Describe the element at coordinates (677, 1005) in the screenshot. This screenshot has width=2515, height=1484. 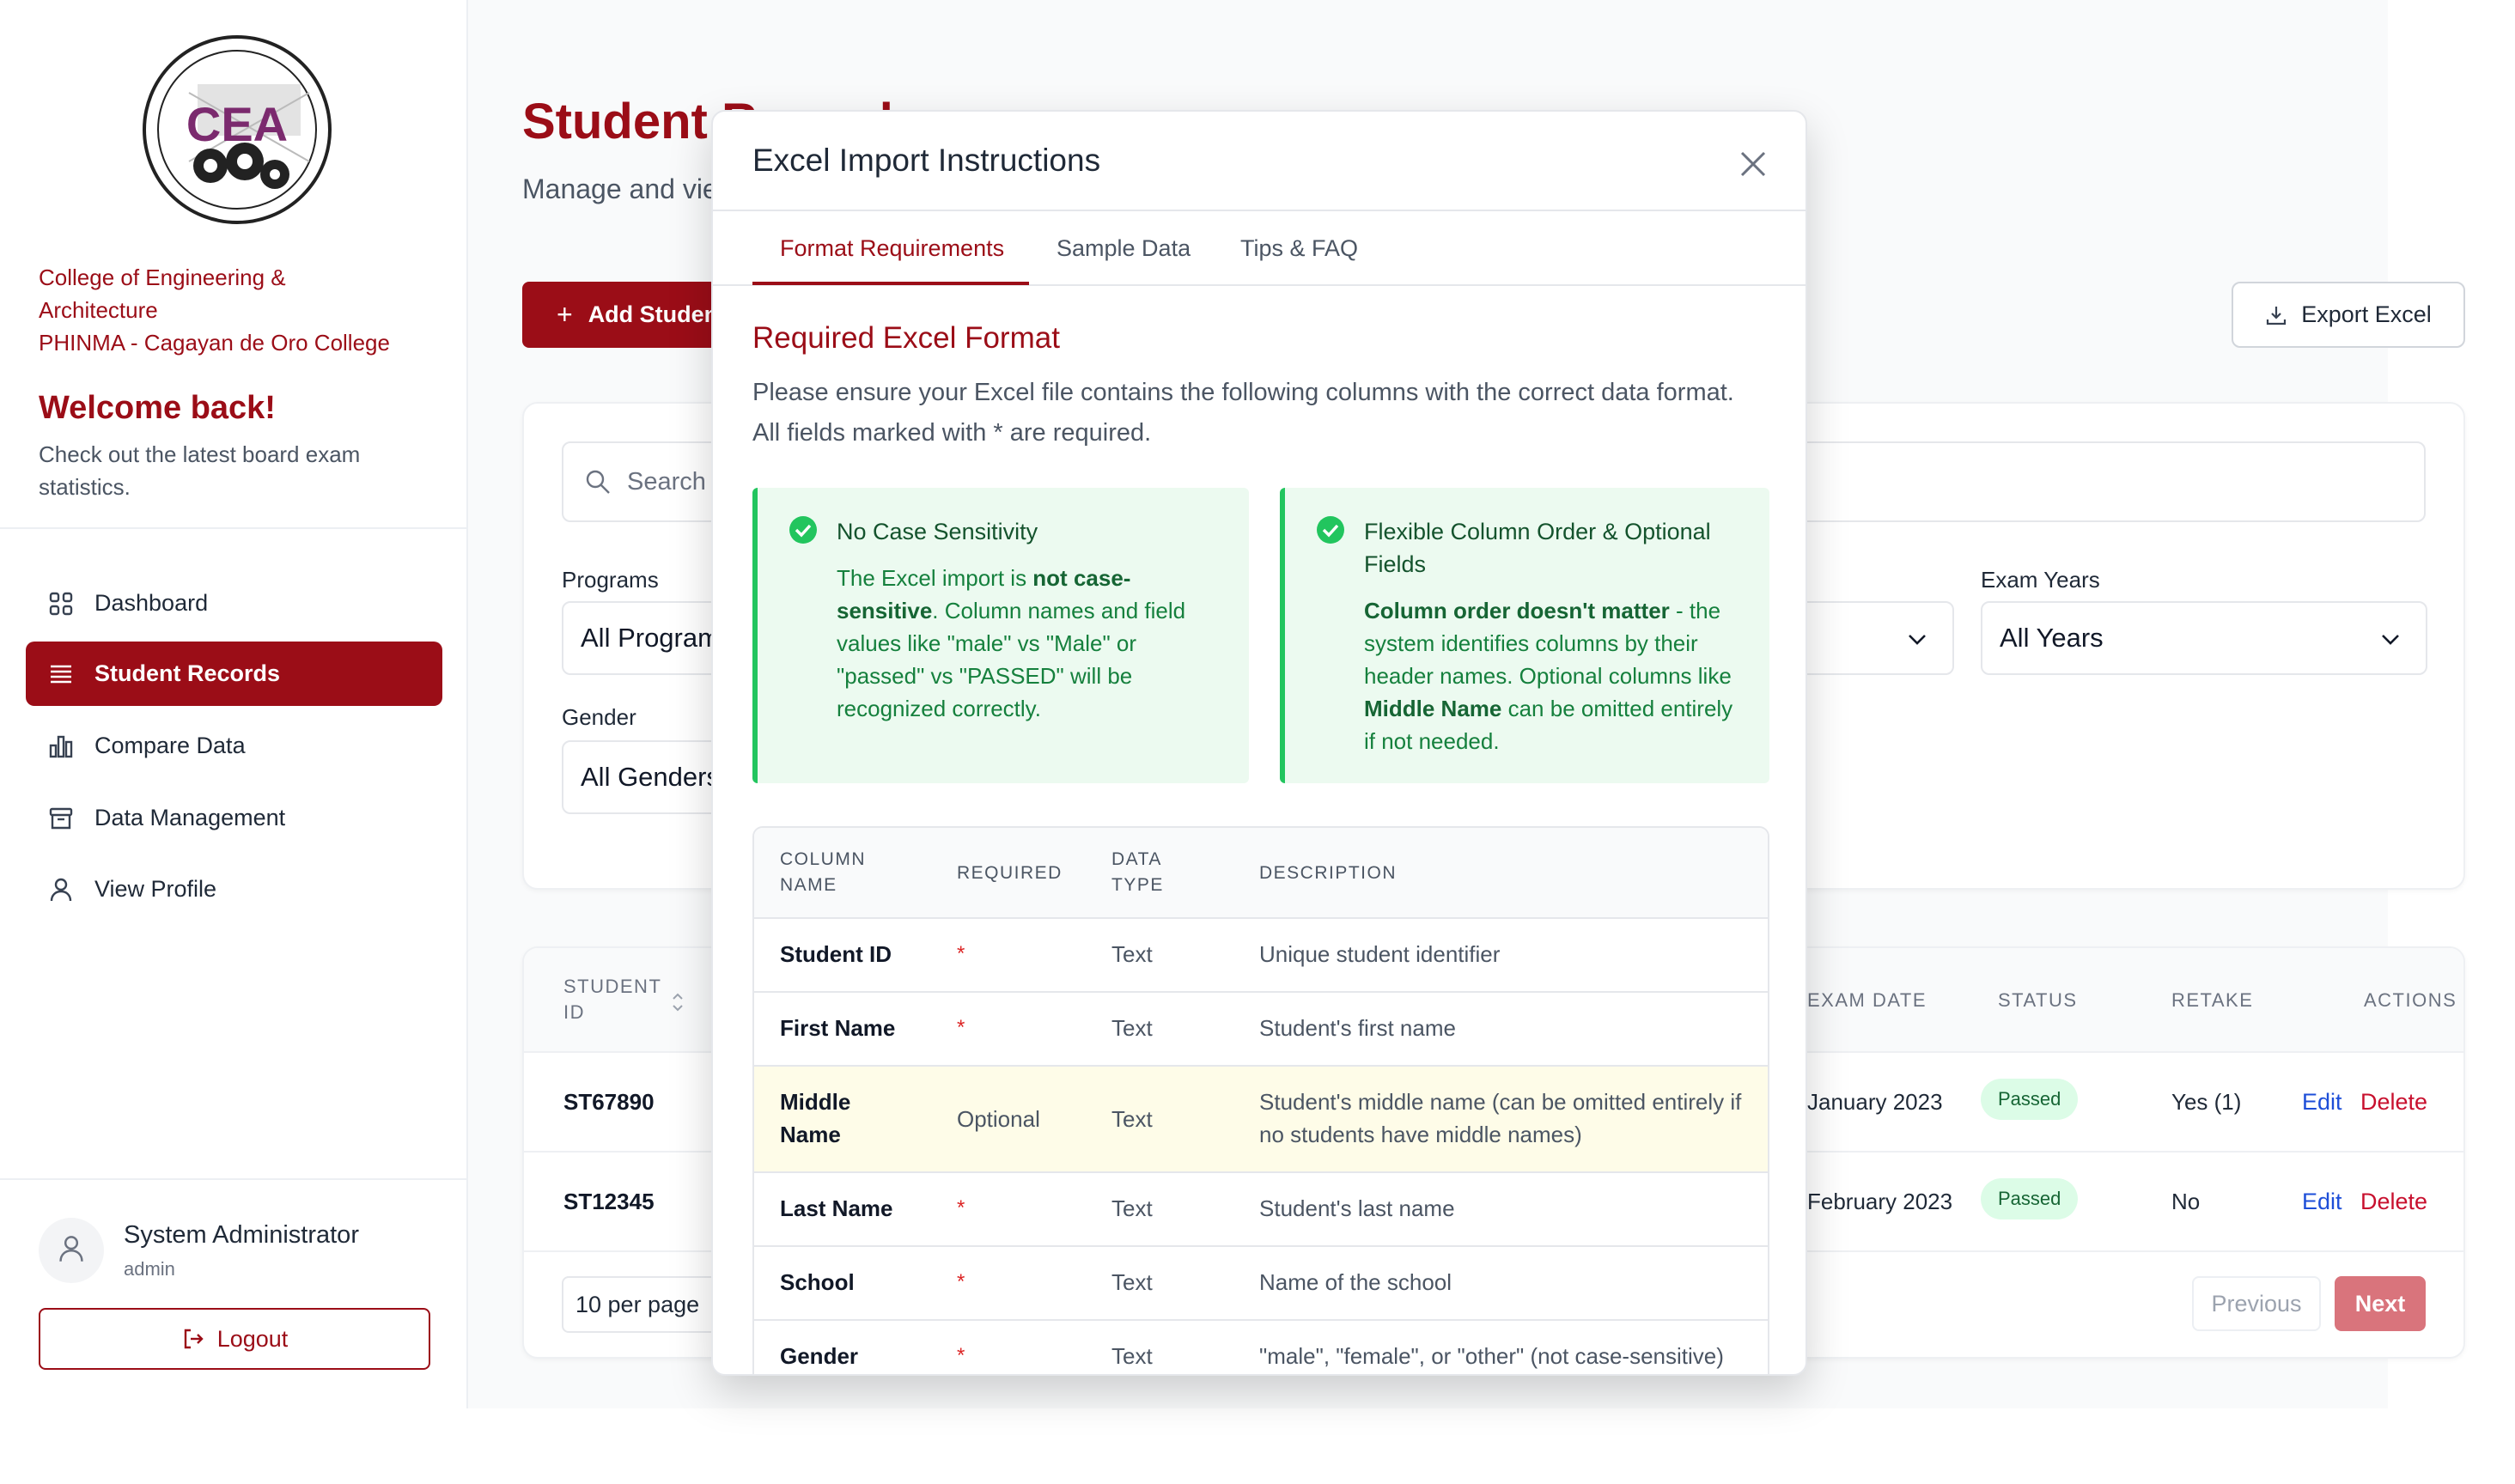
I see `sort-icon` at that location.